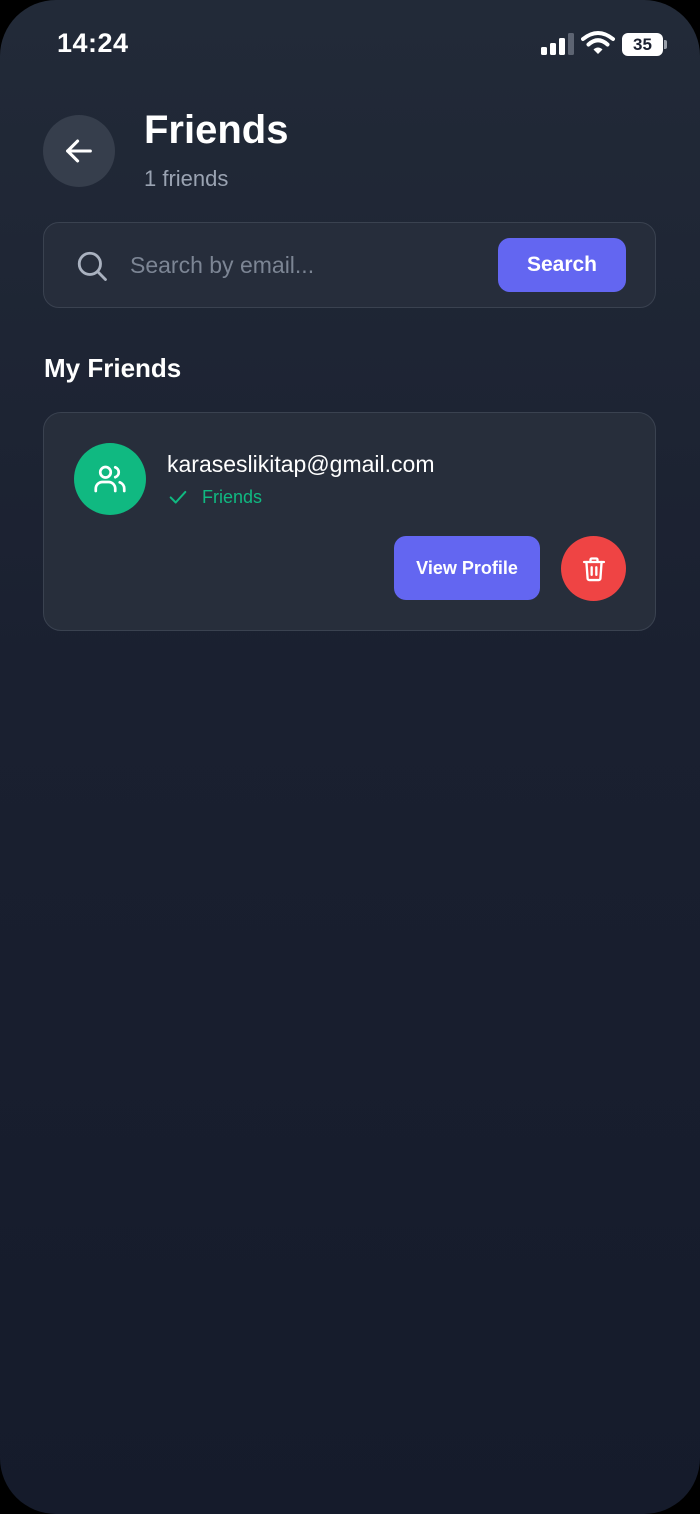 Image resolution: width=700 pixels, height=1514 pixels. I want to click on friend-status: Friends, so click(214, 497).